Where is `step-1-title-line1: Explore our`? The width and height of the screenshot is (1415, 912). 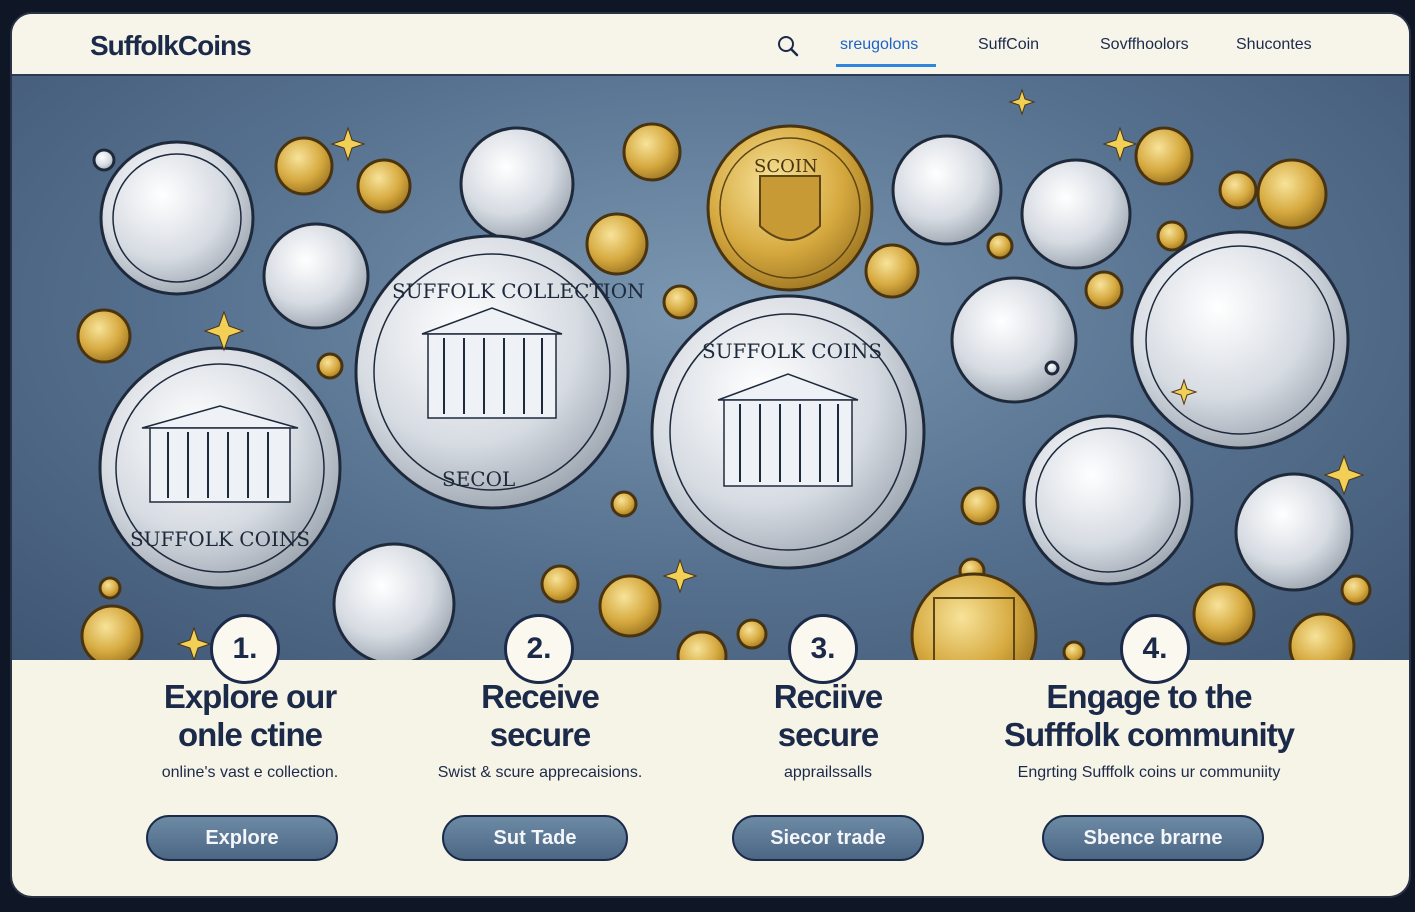
step-1-title-line1: Explore our is located at coordinates (250, 696).